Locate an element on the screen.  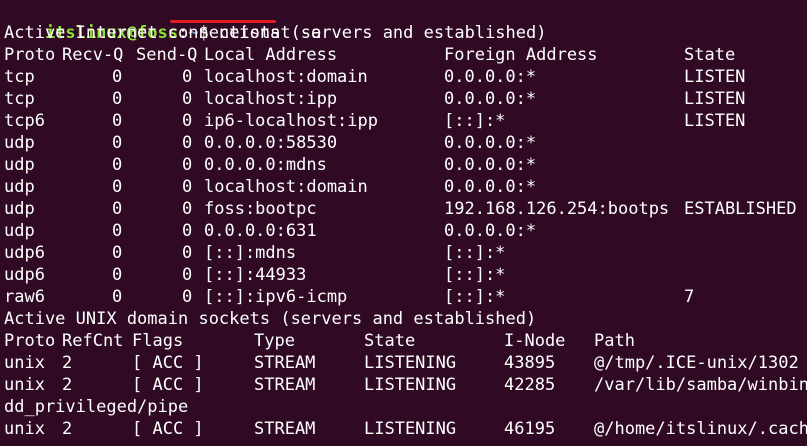
wrapped-path-continuation: dd_privileged/pipe is located at coordinates (96, 407).